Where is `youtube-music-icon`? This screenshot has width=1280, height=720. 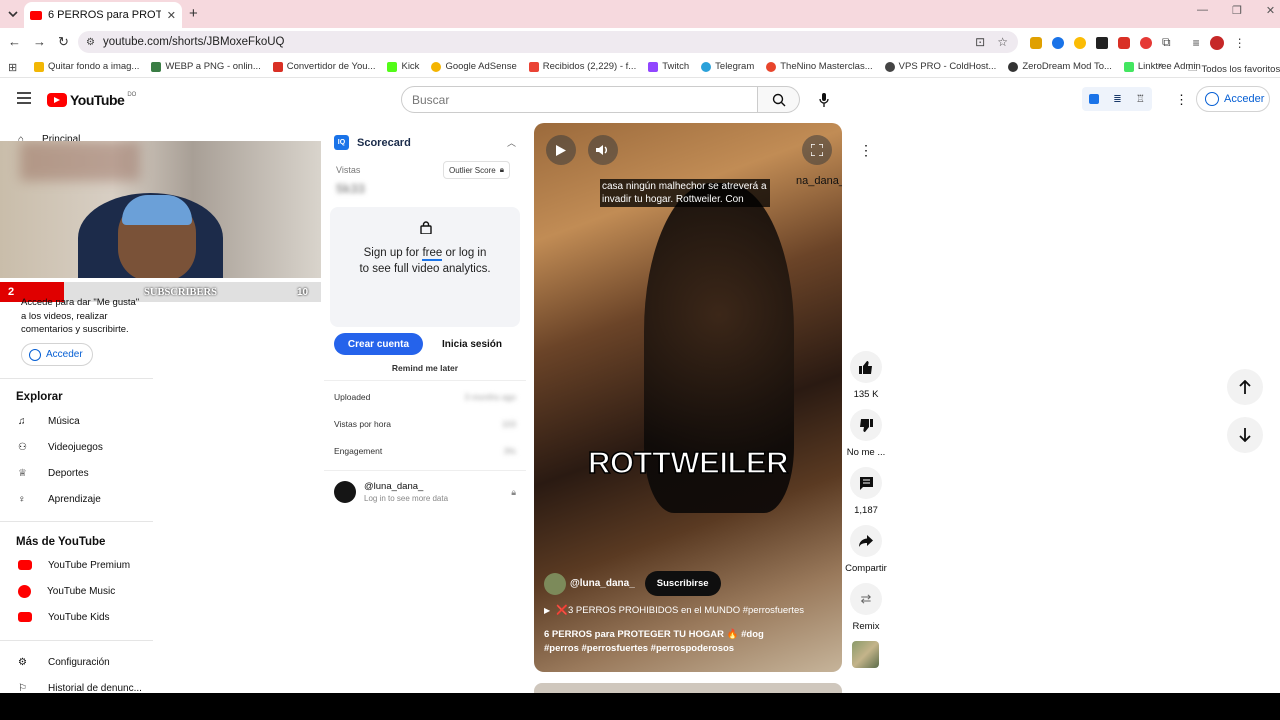 youtube-music-icon is located at coordinates (24, 591).